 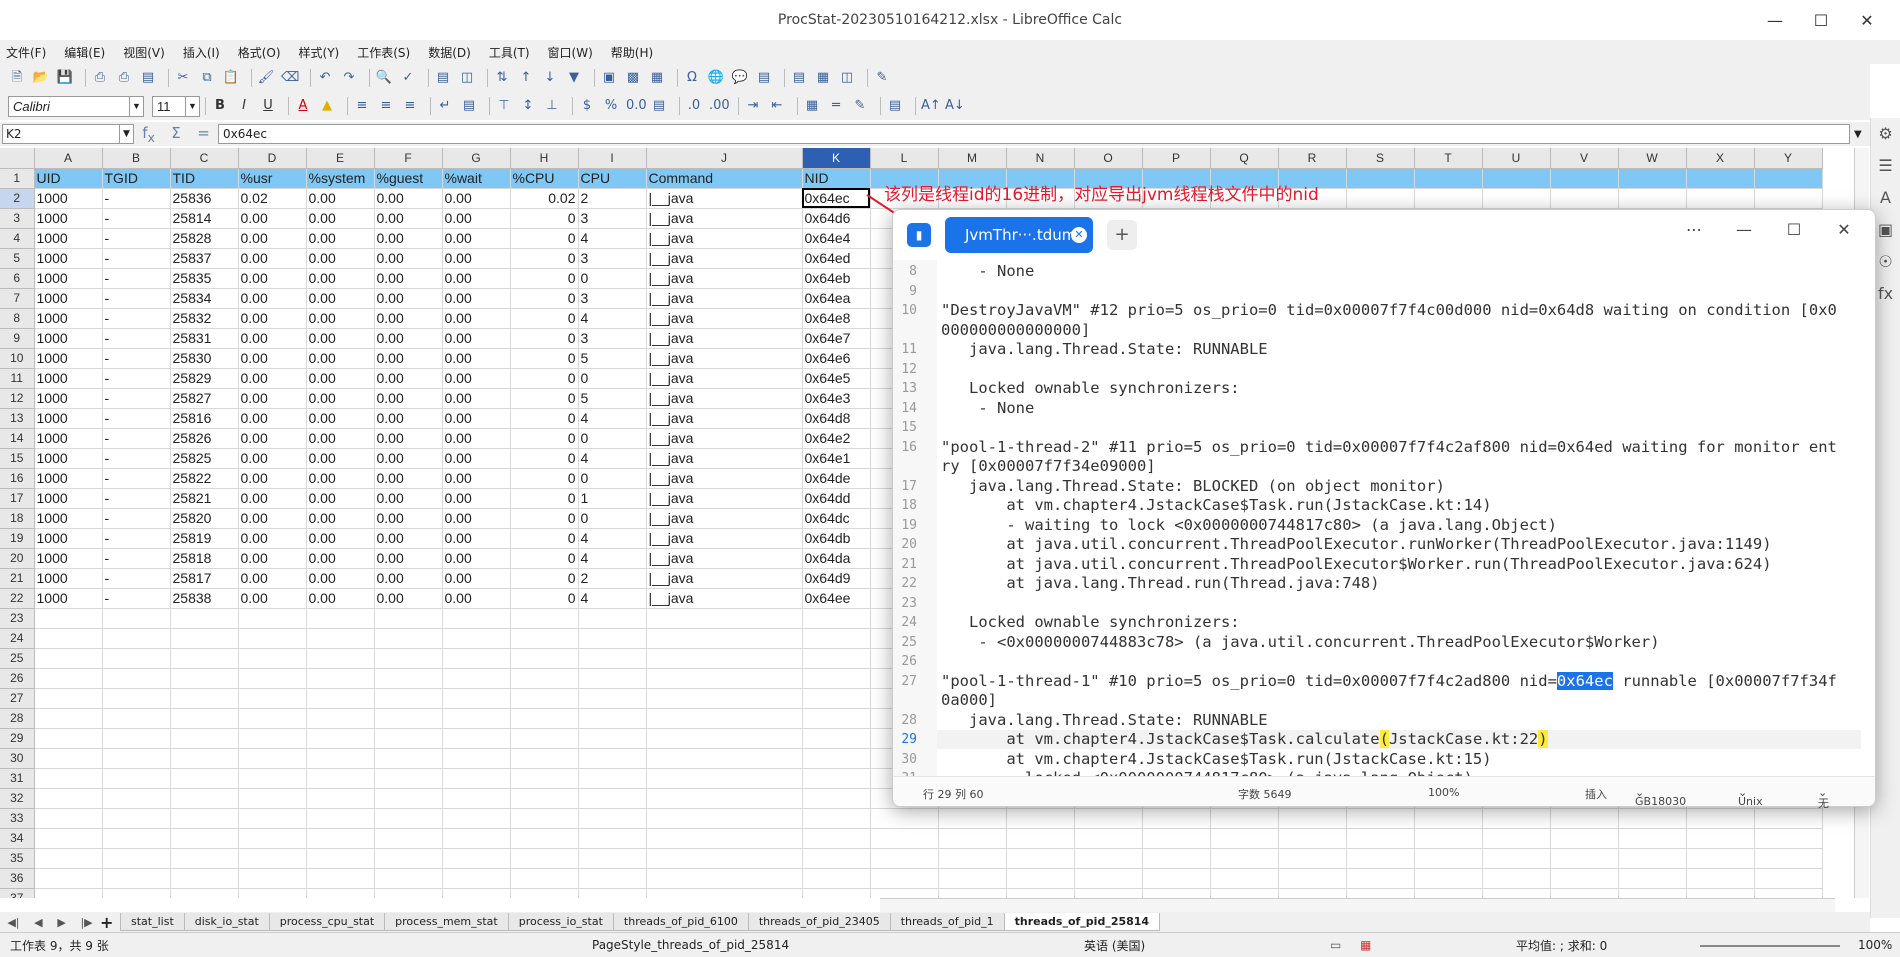 I want to click on zoom-slider, so click(x=1770, y=946).